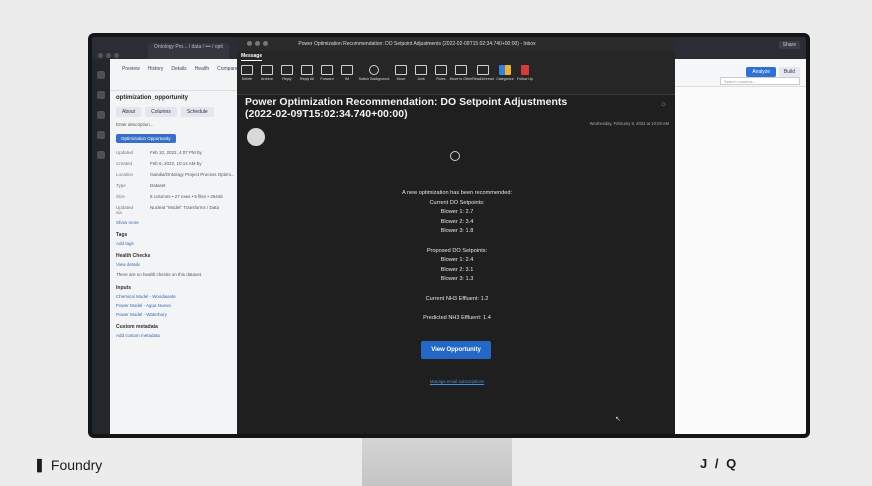  I want to click on email-date: Wednesday, February 9, 2022 at 10:03 AM, so click(629, 123).